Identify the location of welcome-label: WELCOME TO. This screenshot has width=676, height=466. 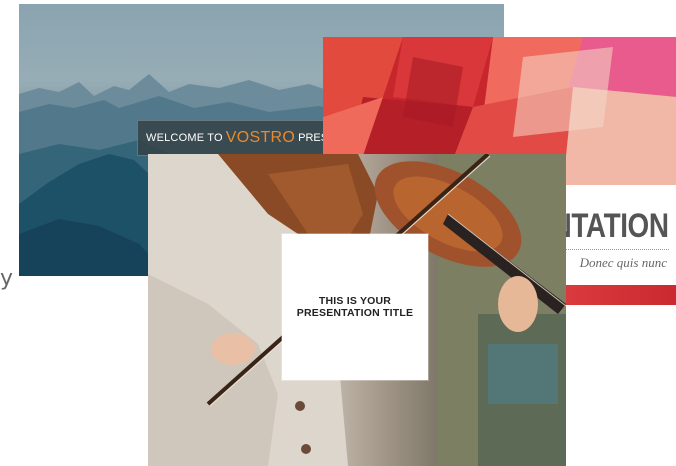
(184, 138).